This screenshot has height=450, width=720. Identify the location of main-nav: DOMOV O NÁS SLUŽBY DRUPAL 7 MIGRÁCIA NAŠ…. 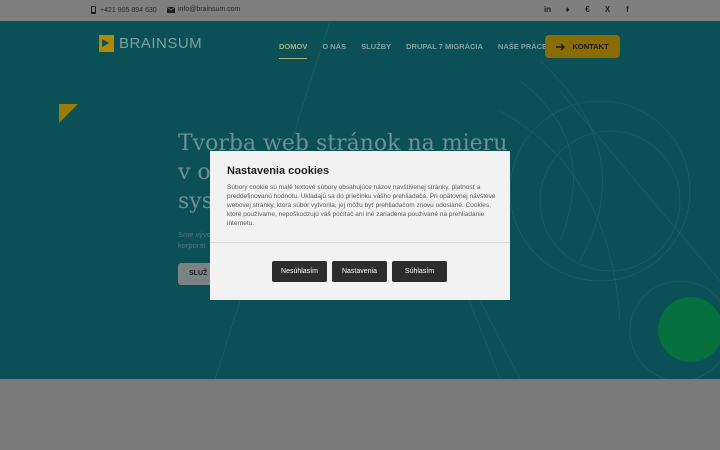
(413, 50).